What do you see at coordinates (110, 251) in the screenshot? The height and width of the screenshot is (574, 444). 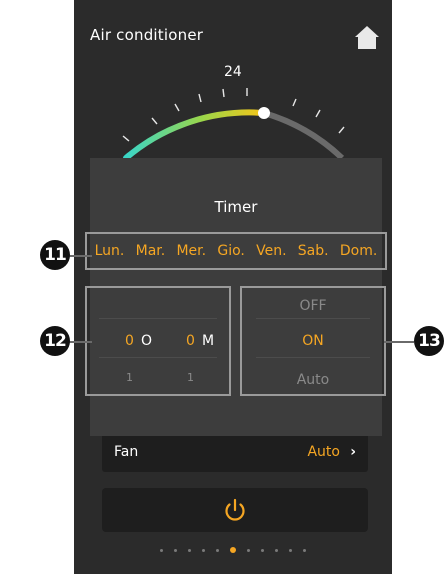 I see `day-lun: Lun.` at bounding box center [110, 251].